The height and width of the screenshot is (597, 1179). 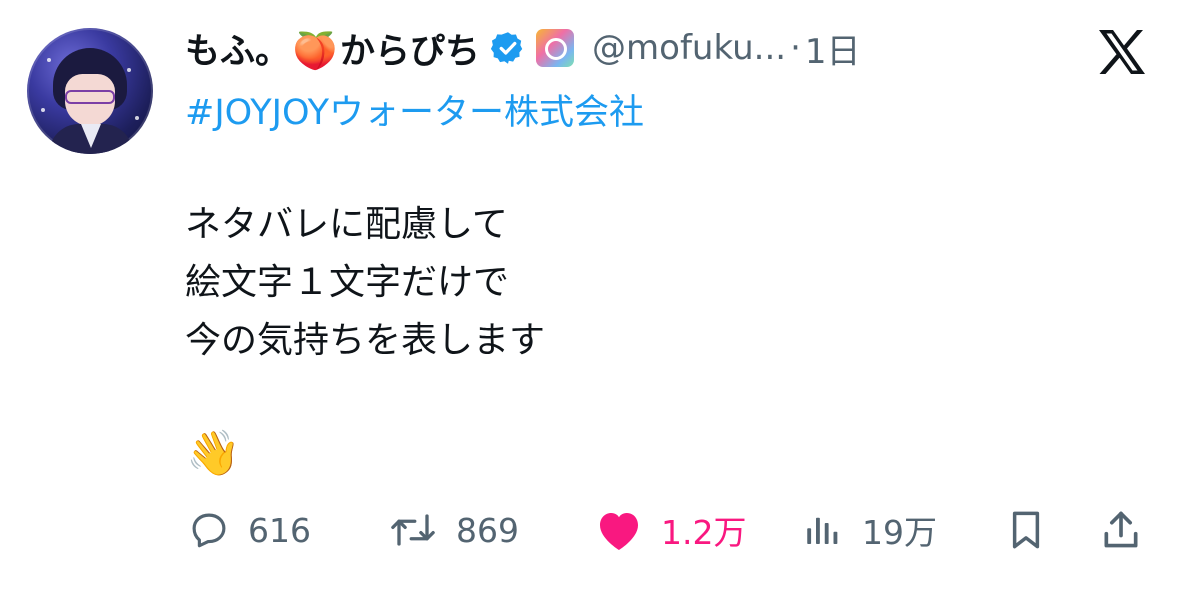 What do you see at coordinates (90, 97) in the screenshot?
I see `avatar-glasses` at bounding box center [90, 97].